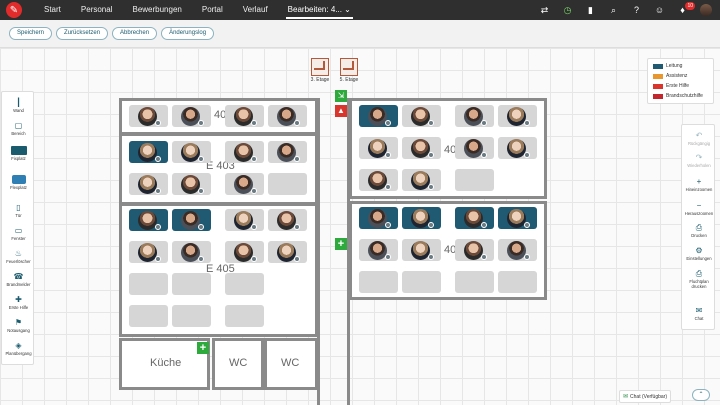 The image size is (720, 405). Describe the element at coordinates (567, 10) in the screenshot. I see `timer-icon: ◷` at that location.